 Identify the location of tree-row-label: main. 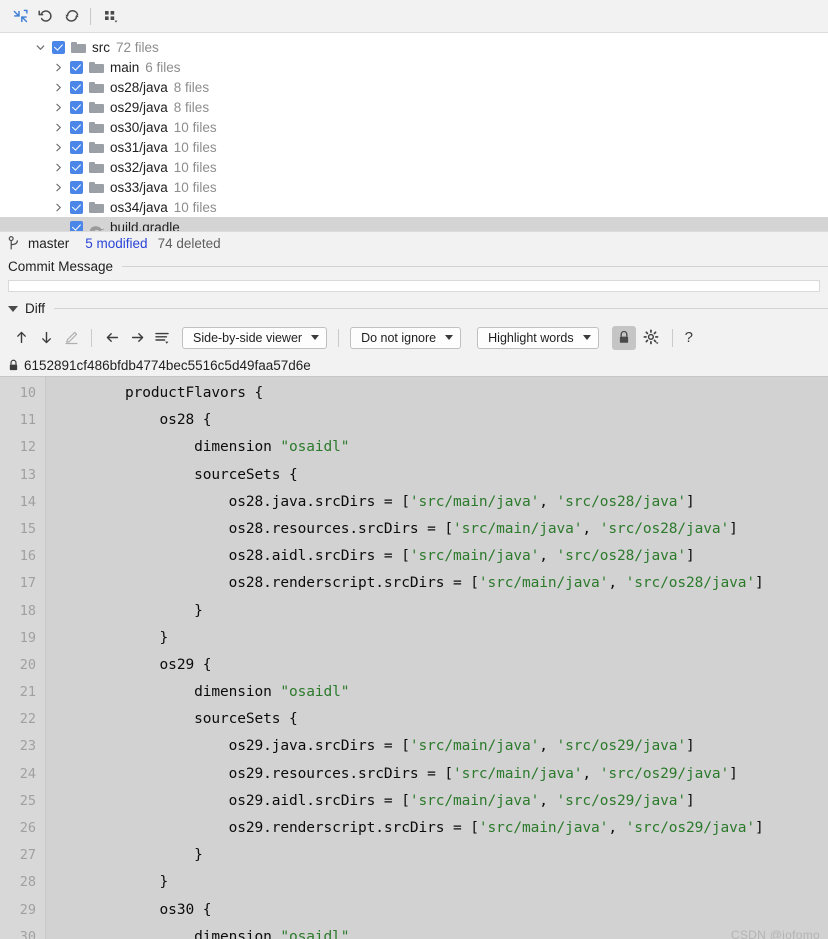
(125, 67).